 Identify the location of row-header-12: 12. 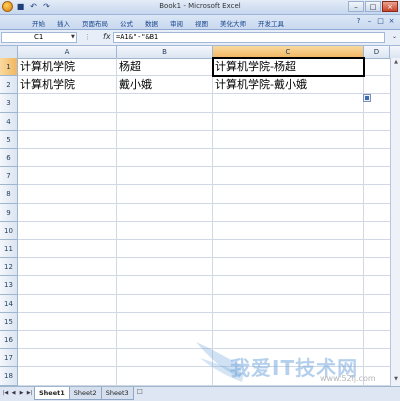
(9, 267).